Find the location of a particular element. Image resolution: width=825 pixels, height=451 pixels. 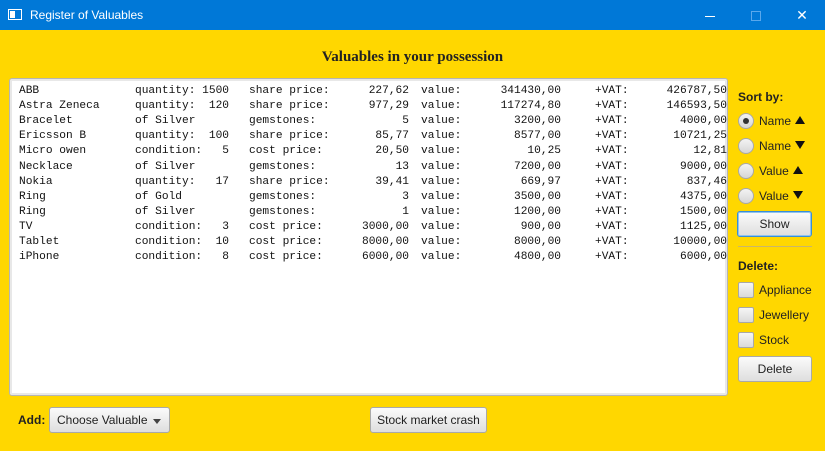

triangle-up-icon is located at coordinates (797, 170).